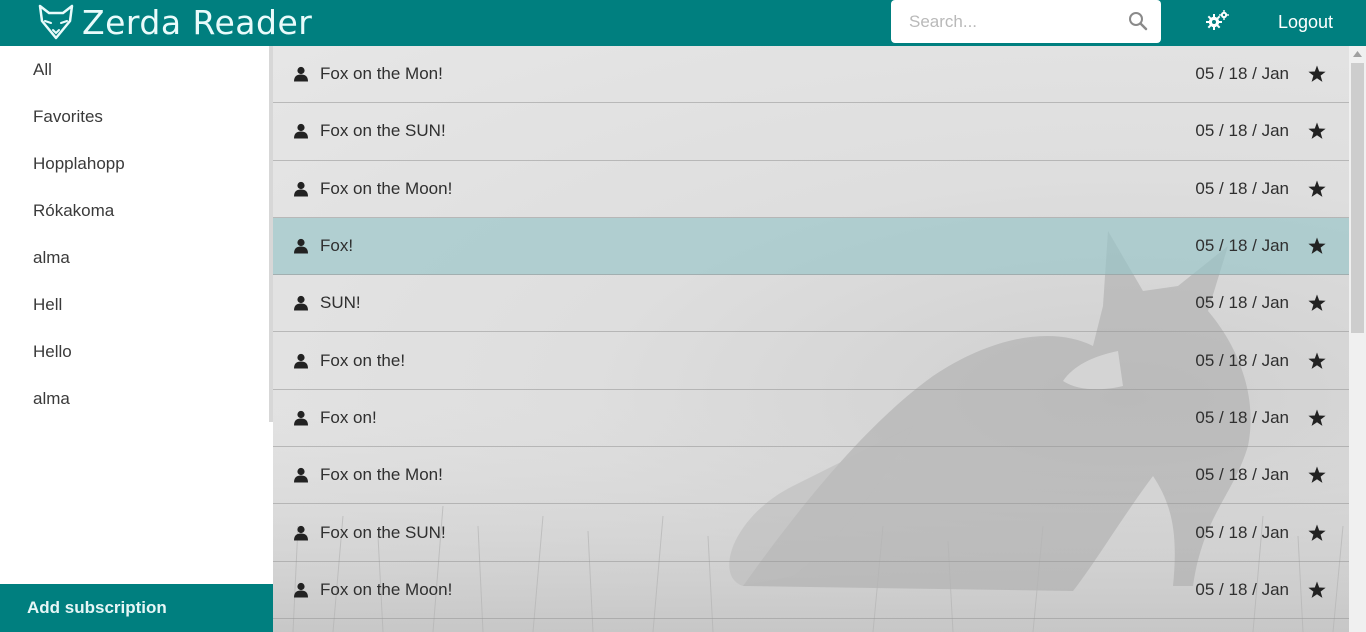 Image resolution: width=1366 pixels, height=632 pixels. I want to click on gears-icon, so click(1217, 21).